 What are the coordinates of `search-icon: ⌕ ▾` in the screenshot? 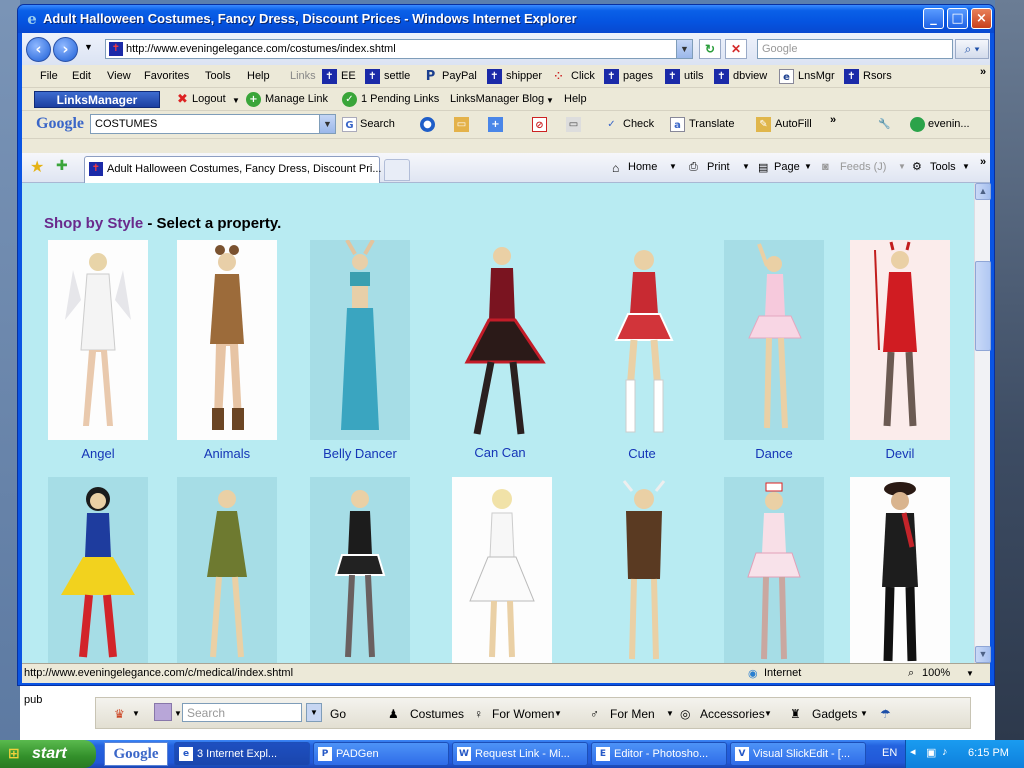 It's located at (972, 49).